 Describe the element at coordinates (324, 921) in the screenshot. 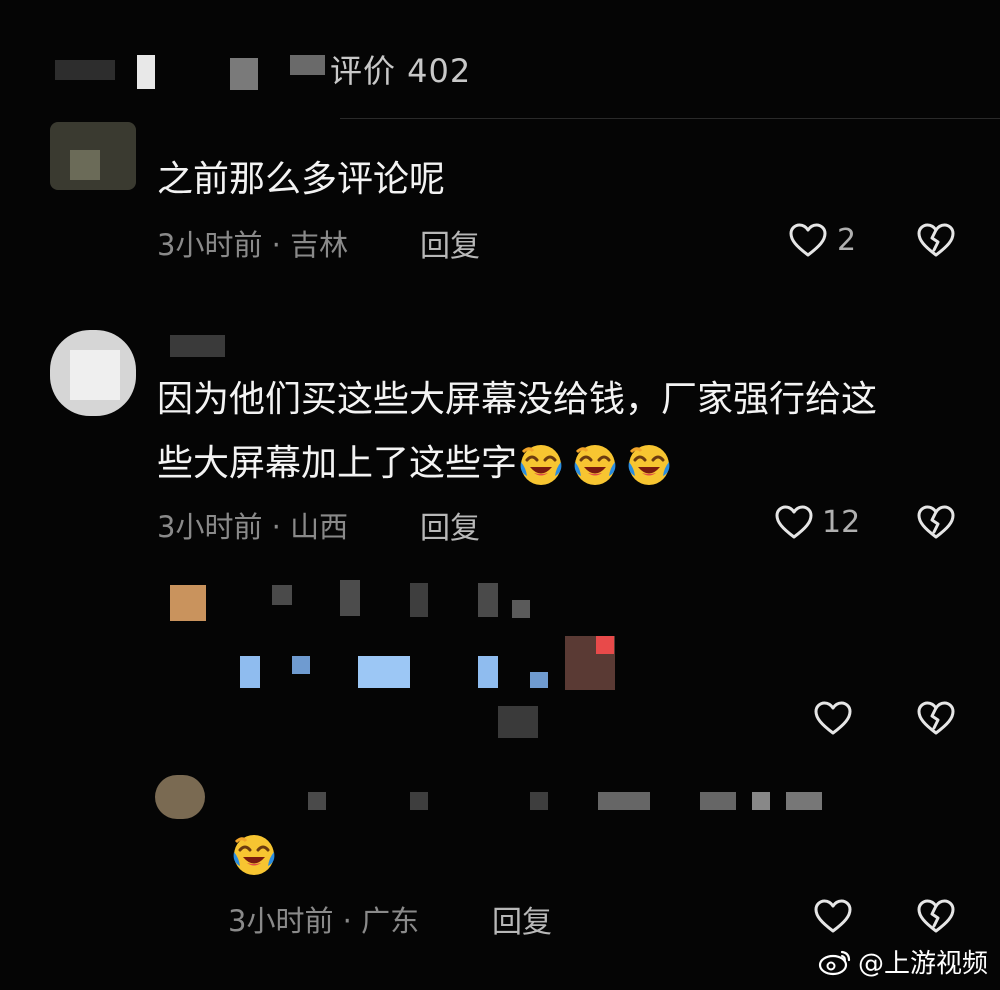

I see `comment-meta: 3小时前 · 广东` at that location.